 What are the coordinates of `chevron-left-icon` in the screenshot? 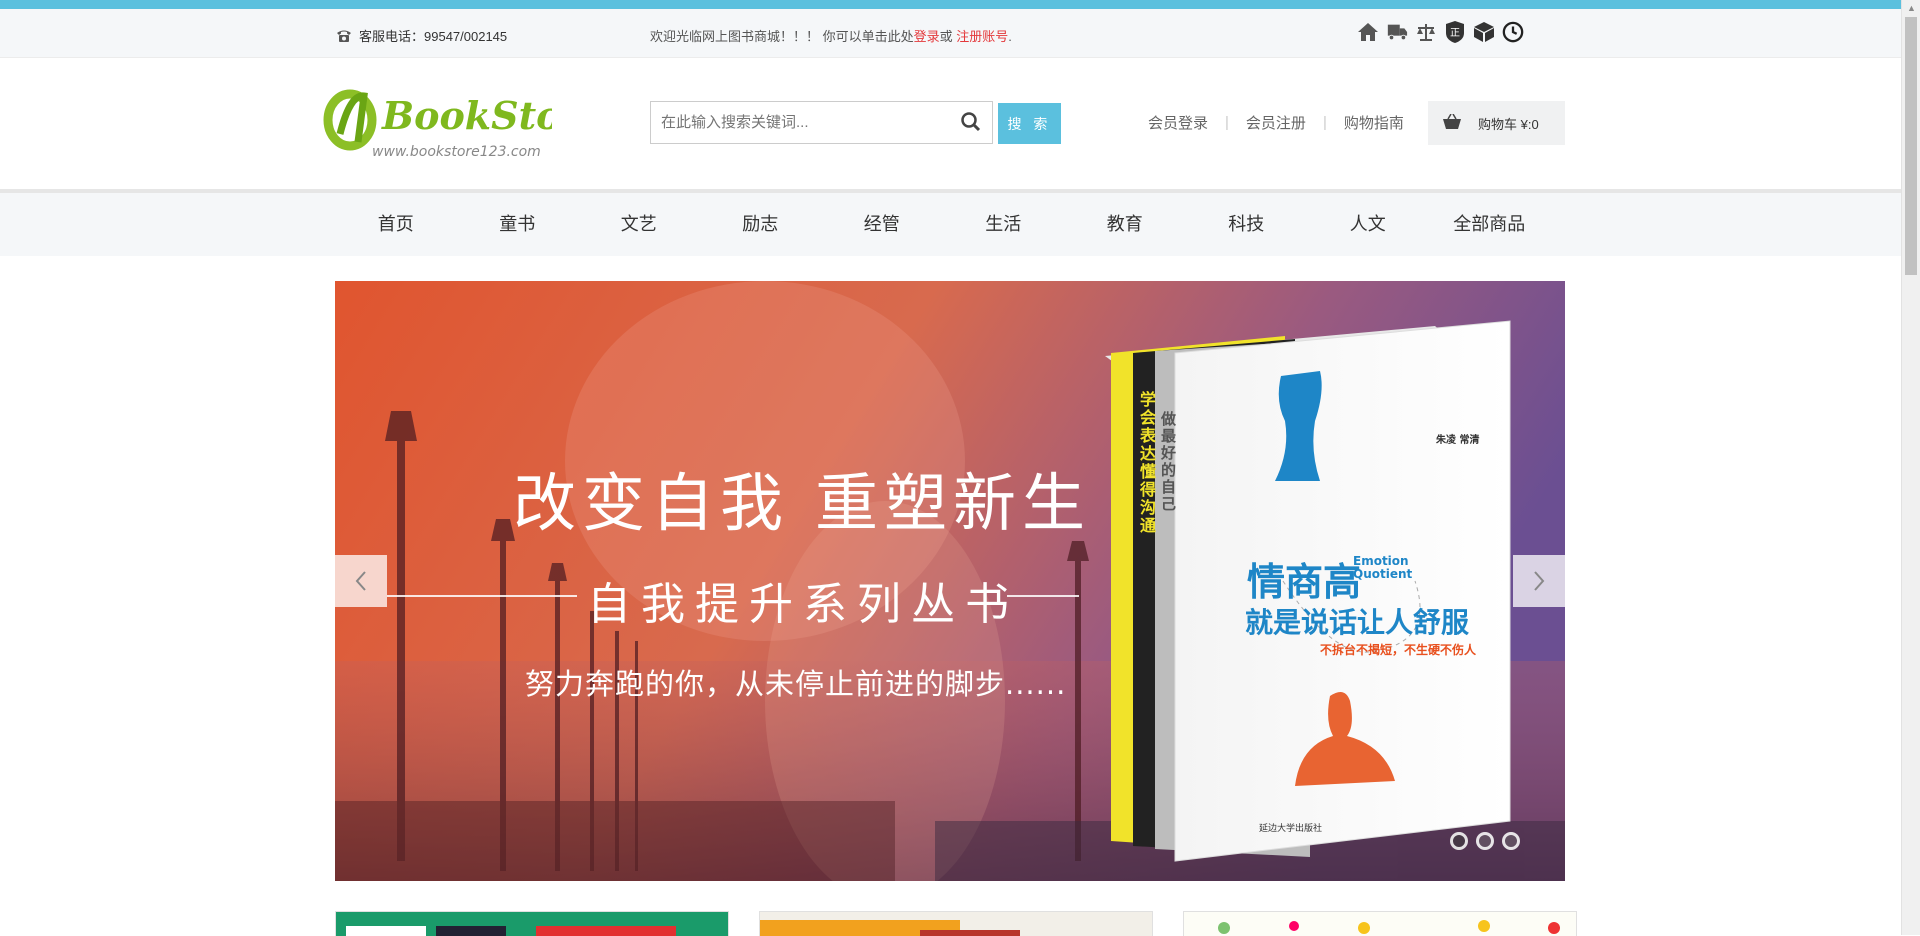 It's located at (360, 581).